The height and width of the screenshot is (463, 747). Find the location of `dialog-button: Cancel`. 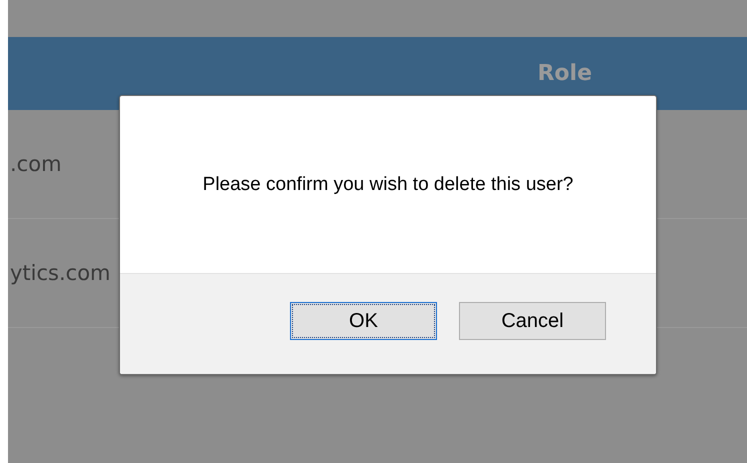

dialog-button: Cancel is located at coordinates (532, 321).